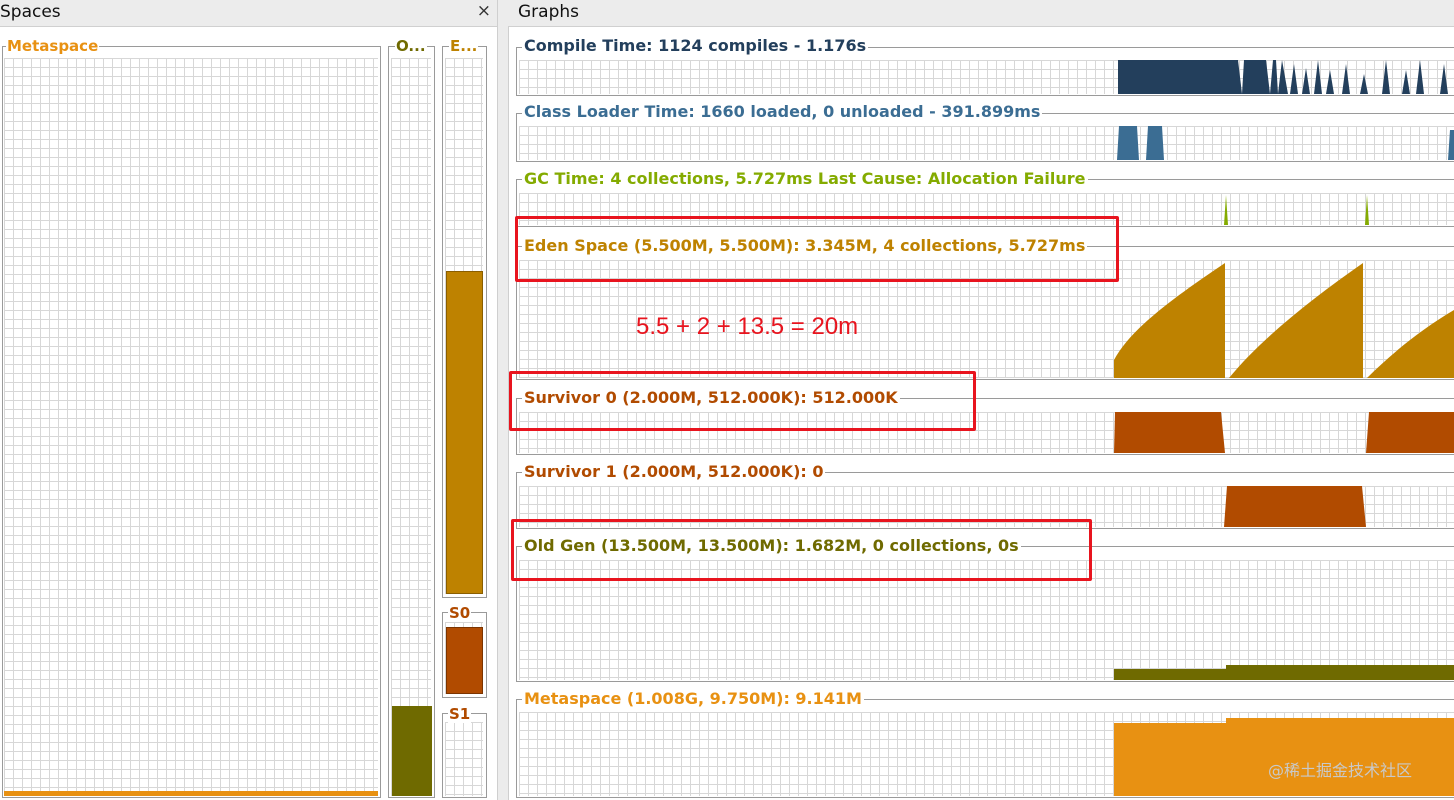 This screenshot has width=1454, height=800. Describe the element at coordinates (695, 46) in the screenshot. I see `compile-time-label: Compile Time: 1124 compiles - 1.176s` at that location.